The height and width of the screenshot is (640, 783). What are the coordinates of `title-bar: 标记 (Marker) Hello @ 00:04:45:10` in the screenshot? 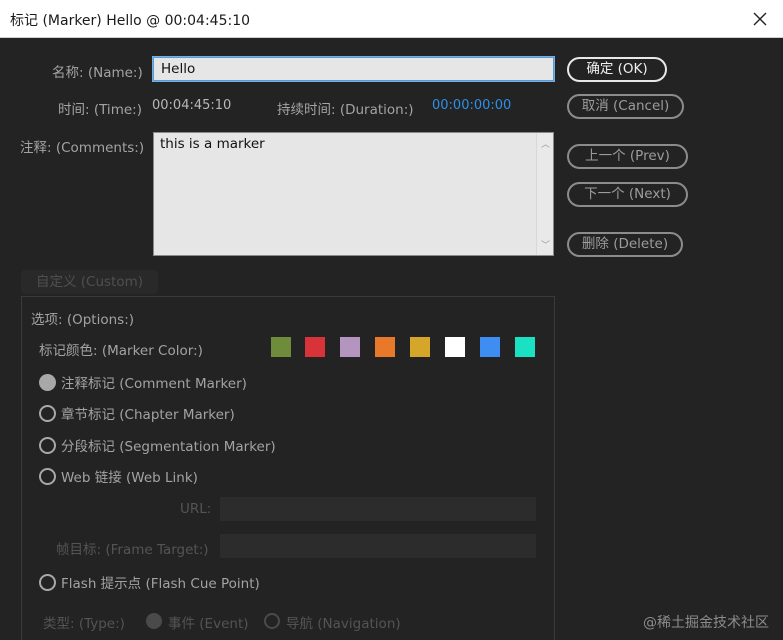 It's located at (391, 19).